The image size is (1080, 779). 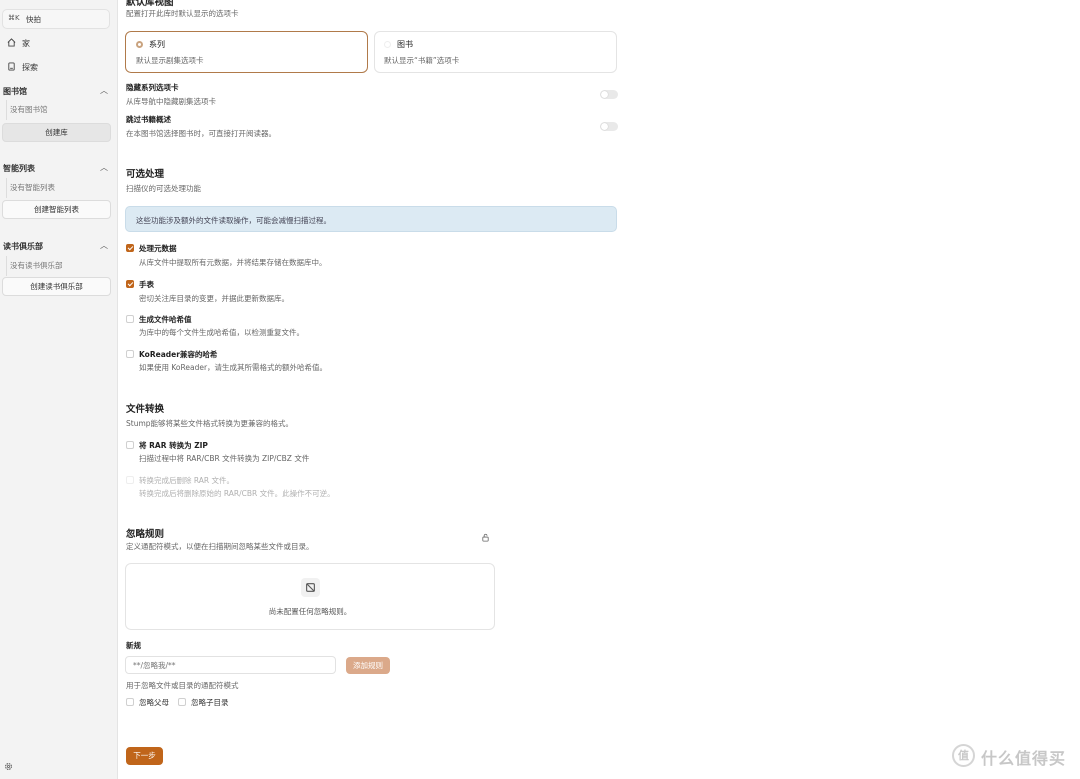 What do you see at coordinates (144, 756) in the screenshot?
I see `next-button: 下一步` at bounding box center [144, 756].